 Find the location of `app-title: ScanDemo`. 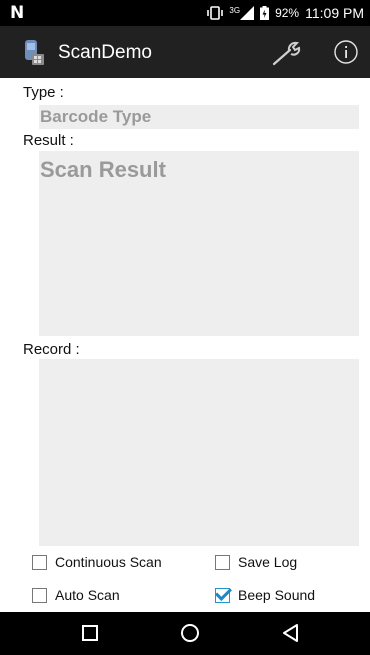

app-title: ScanDemo is located at coordinates (105, 52).